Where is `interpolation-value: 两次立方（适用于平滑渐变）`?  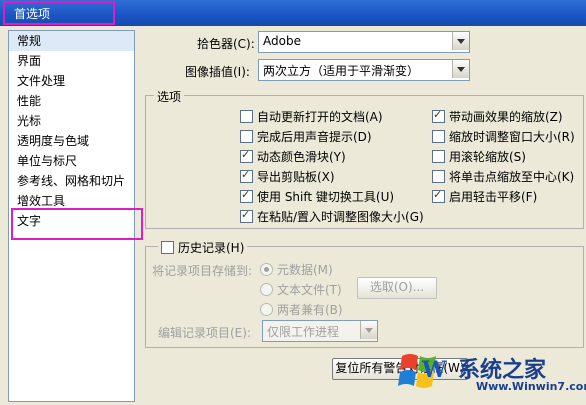 interpolation-value: 两次立方（适用于平滑渐变） is located at coordinates (341, 71).